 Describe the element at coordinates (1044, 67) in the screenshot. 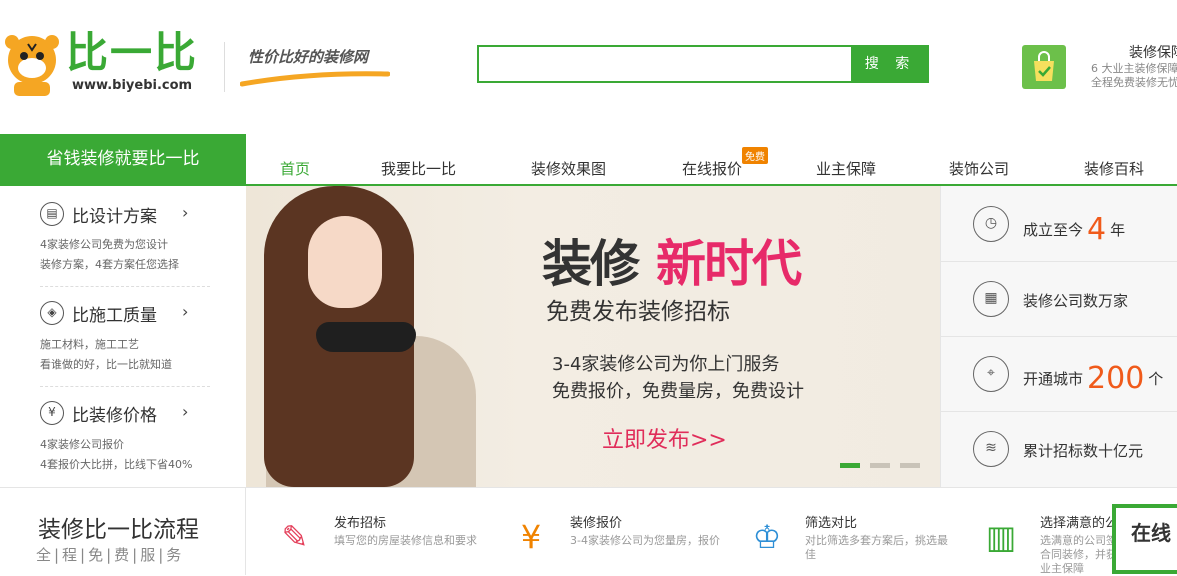

I see `shopping-bag-icon` at that location.